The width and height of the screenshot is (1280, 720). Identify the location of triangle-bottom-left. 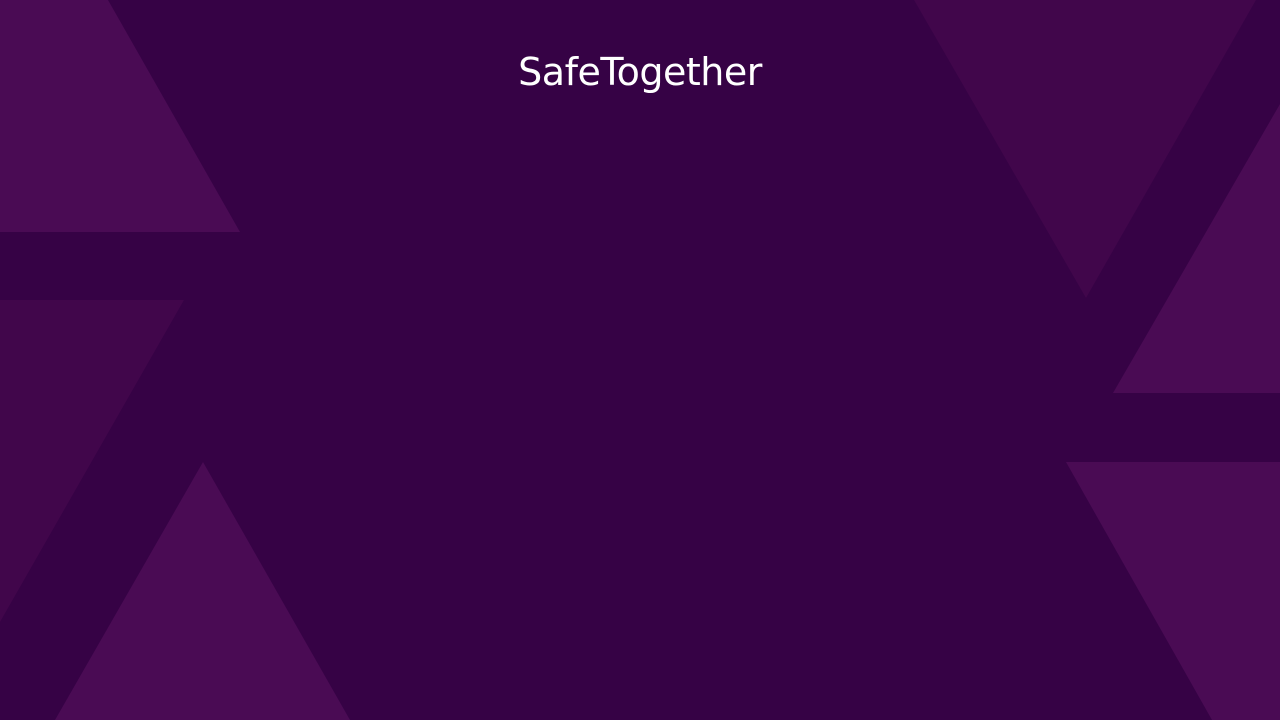
(202, 591).